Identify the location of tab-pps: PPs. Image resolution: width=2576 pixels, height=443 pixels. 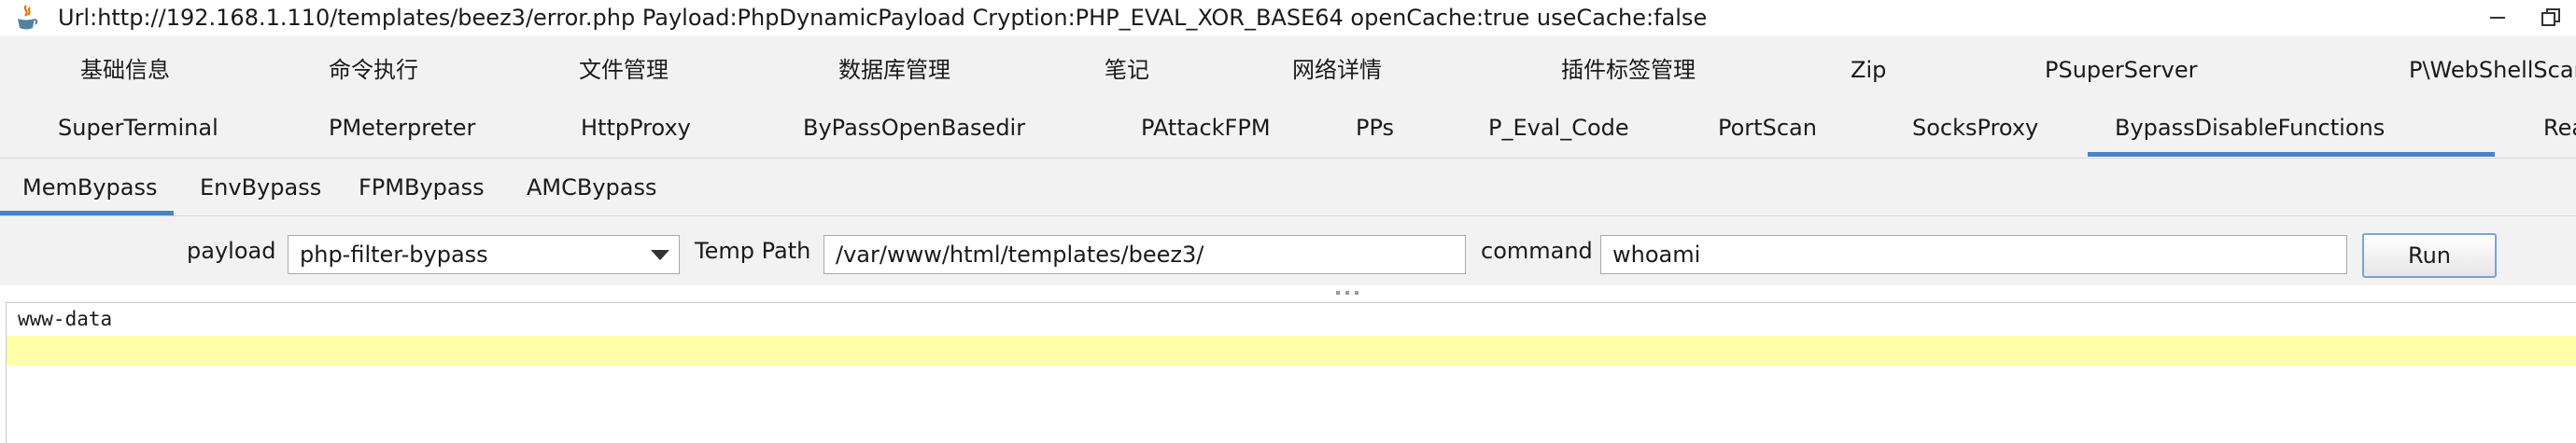
(1375, 128).